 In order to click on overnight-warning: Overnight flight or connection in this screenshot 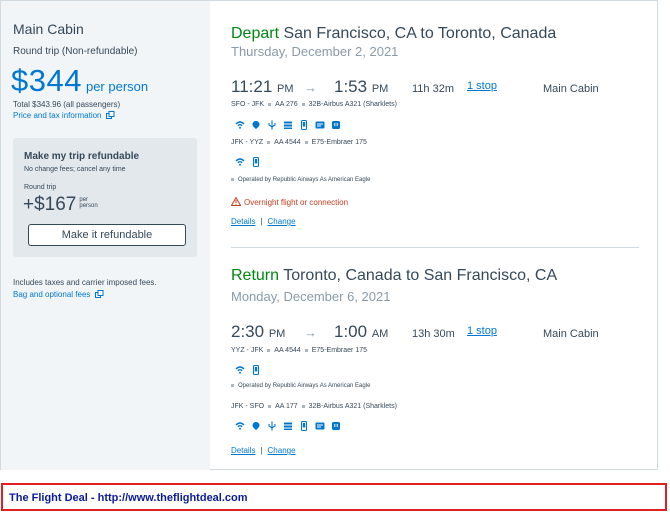, I will do `click(289, 201)`.